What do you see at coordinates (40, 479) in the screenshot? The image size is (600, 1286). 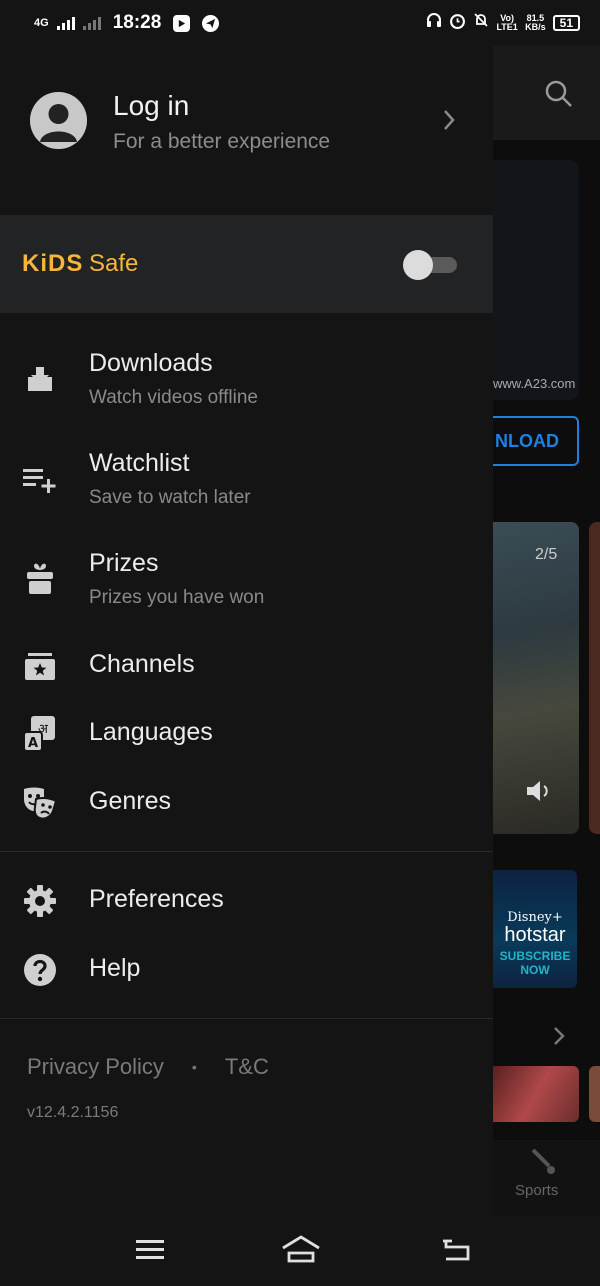 I see `playlist-add-icon` at bounding box center [40, 479].